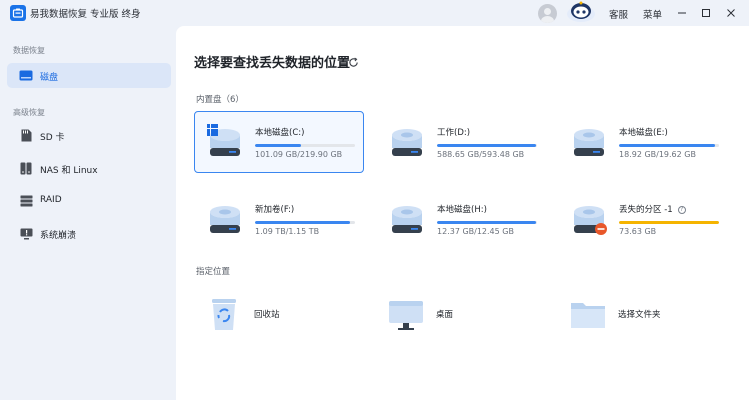  What do you see at coordinates (374, 13) in the screenshot?
I see `title-bar: 易我数据恢复 专业版 终身 客服 菜单` at bounding box center [374, 13].